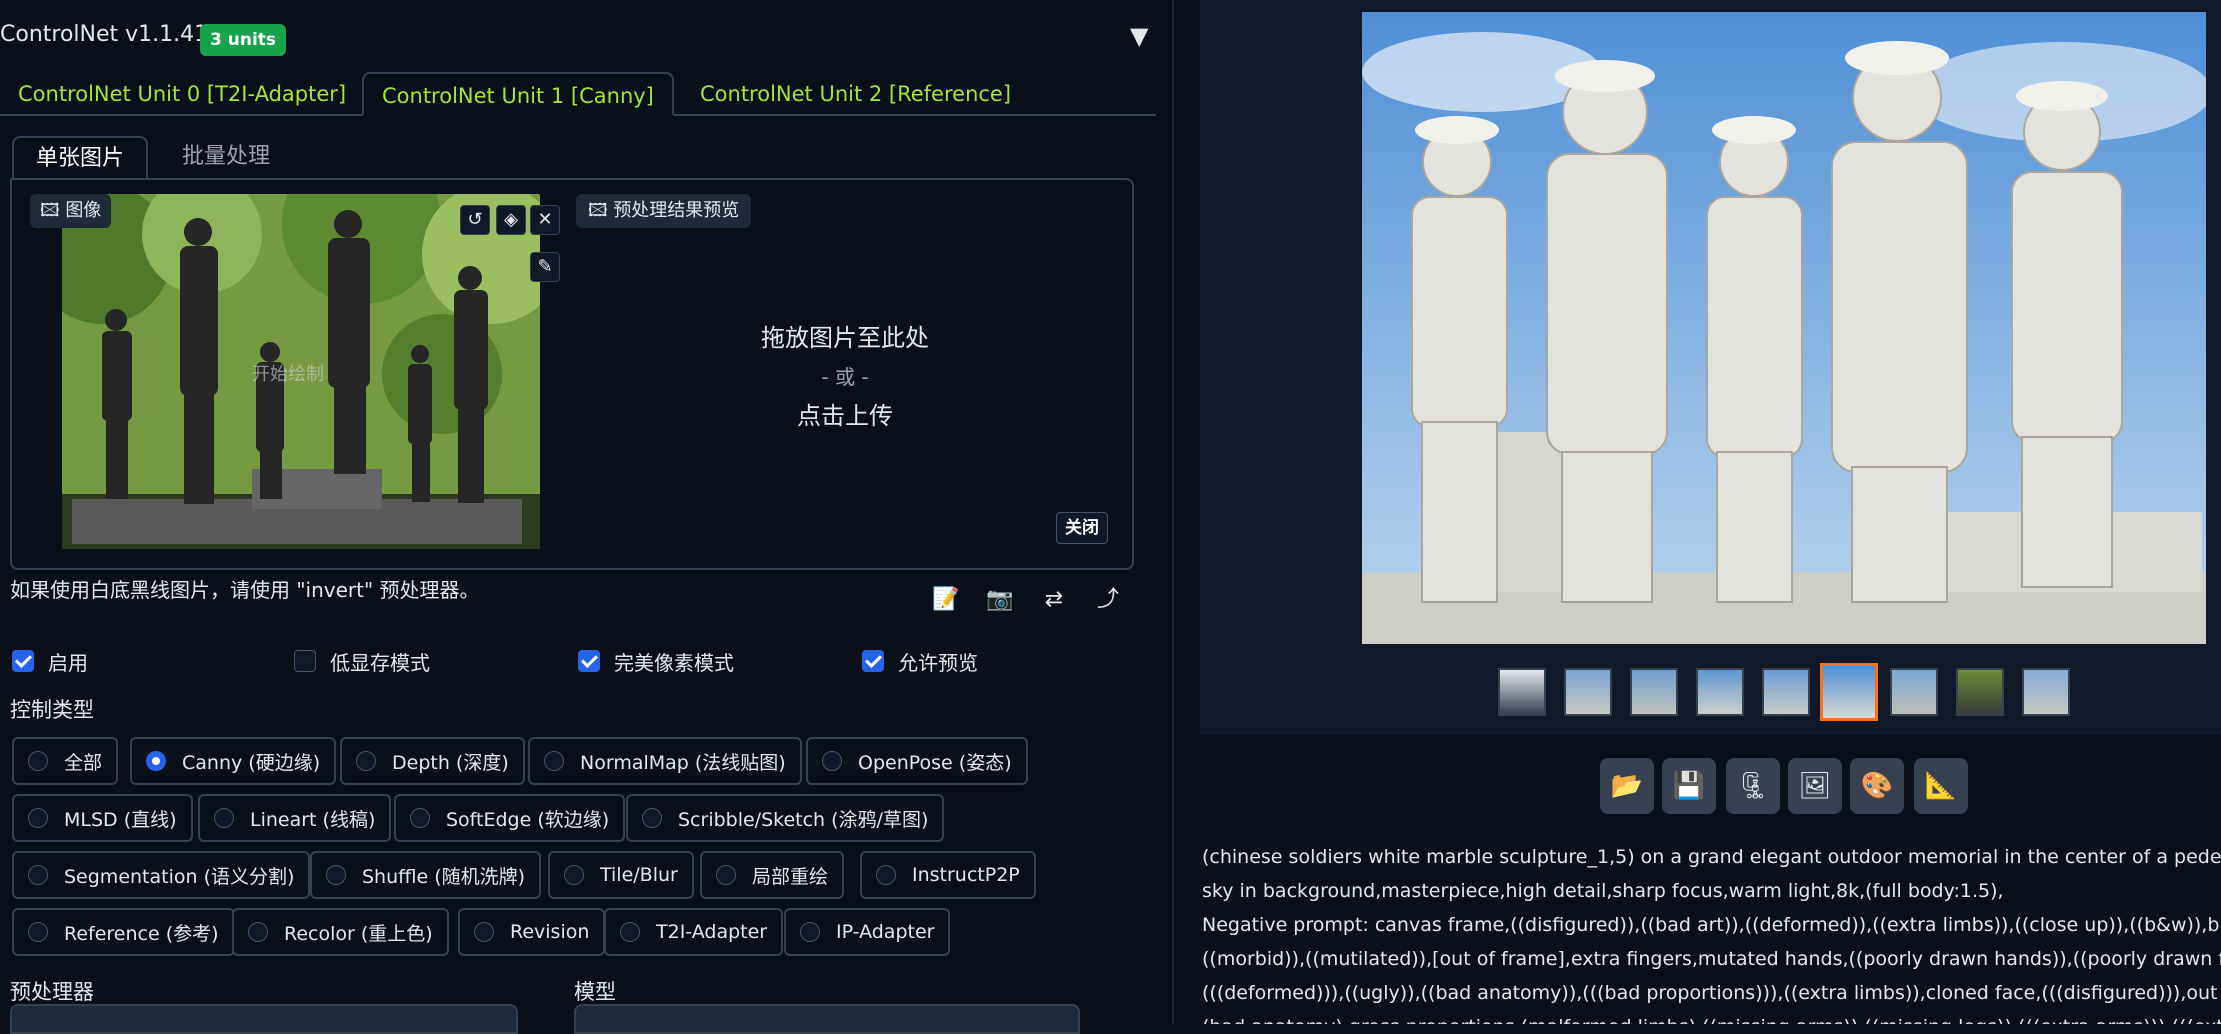 This screenshot has height=1034, width=2221. Describe the element at coordinates (182, 94) in the screenshot. I see `tab-unit-0: ControlNet Unit 0 [T2I-Adapter]` at that location.